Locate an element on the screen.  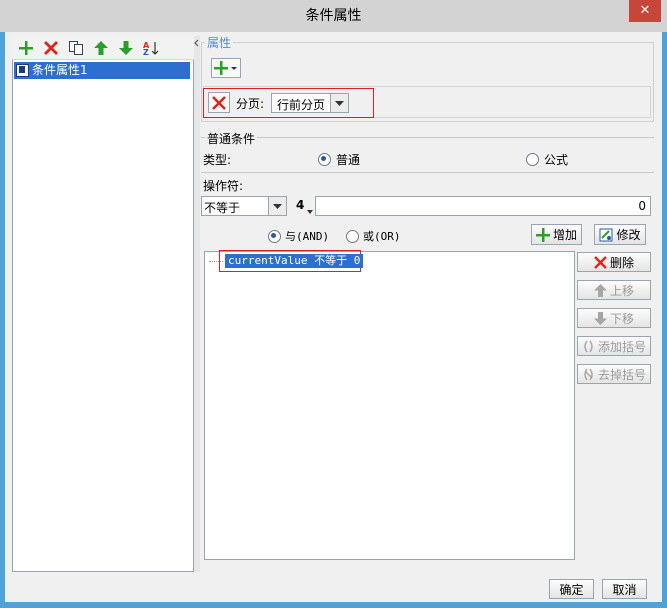
condition-group-divider is located at coordinates (427, 137).